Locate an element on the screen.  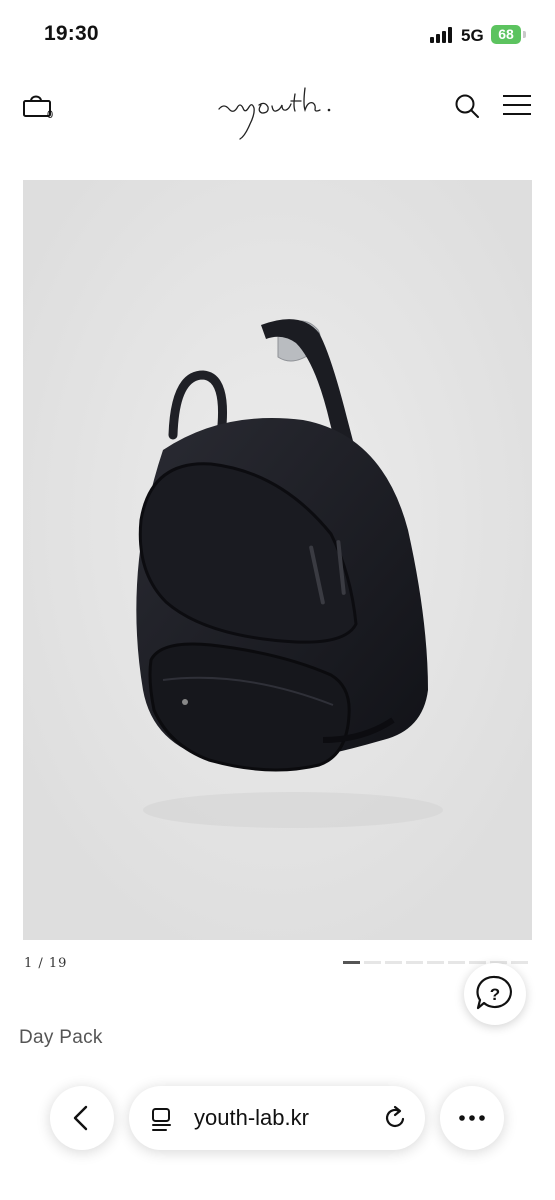
menu-button is located at coordinates (517, 105).